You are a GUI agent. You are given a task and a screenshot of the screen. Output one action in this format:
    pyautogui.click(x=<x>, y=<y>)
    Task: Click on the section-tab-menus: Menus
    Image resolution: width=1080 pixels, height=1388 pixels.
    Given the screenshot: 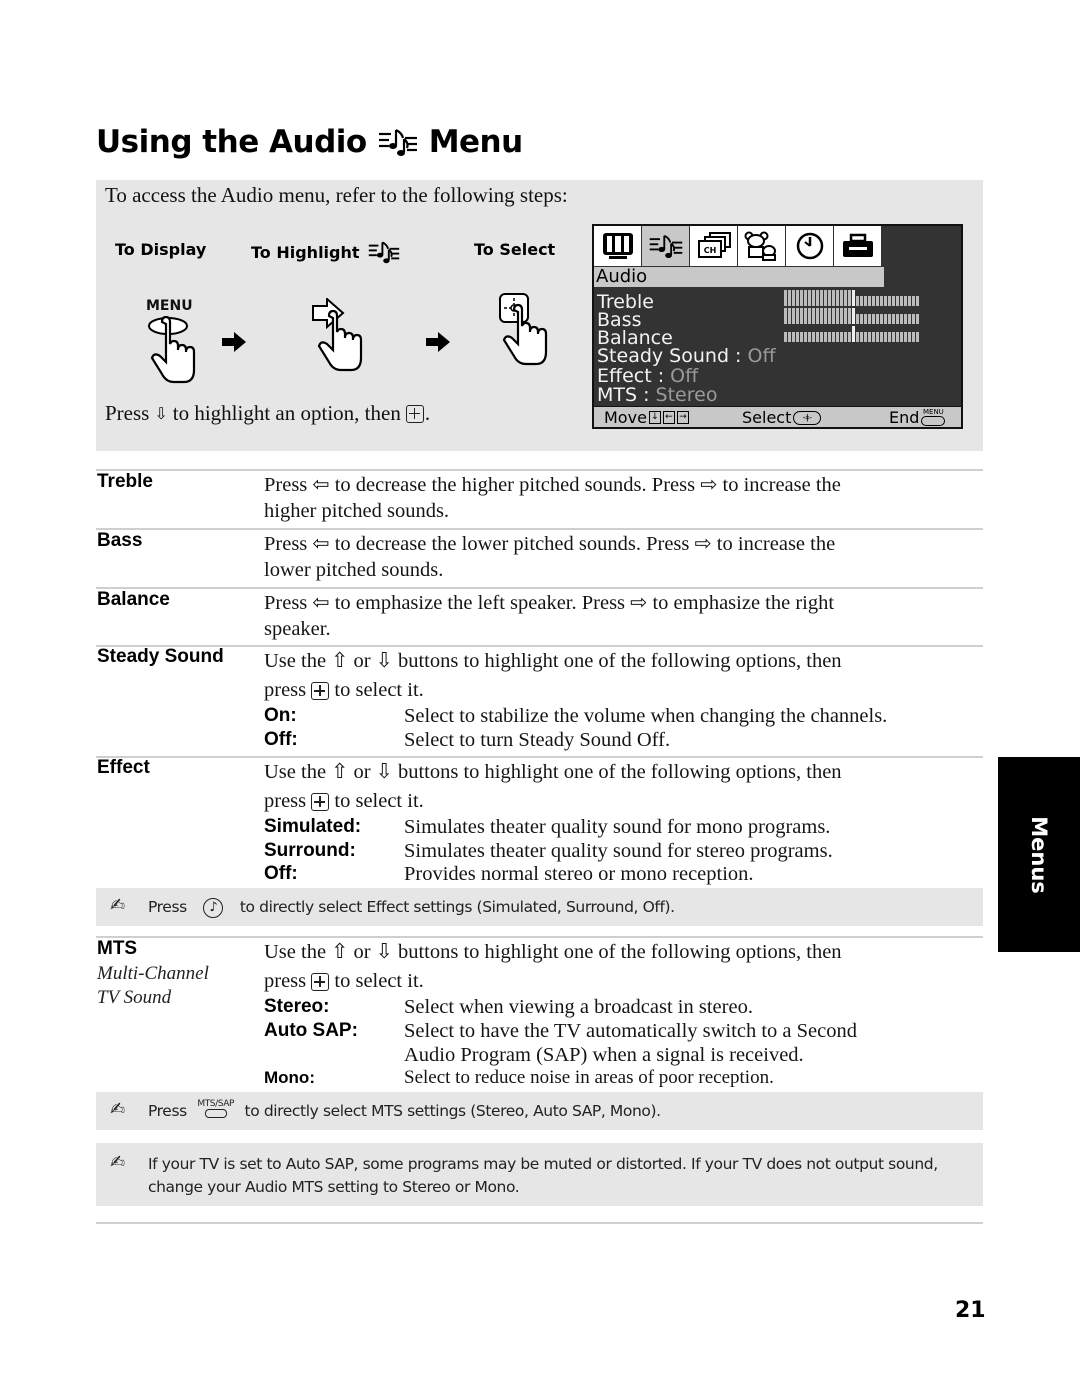 What is the action you would take?
    pyautogui.click(x=1039, y=854)
    